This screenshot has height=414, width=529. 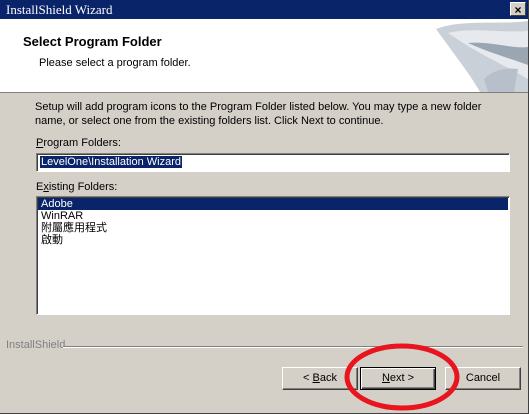 I want to click on folder-item-winrar: WinRAR, so click(x=273, y=216).